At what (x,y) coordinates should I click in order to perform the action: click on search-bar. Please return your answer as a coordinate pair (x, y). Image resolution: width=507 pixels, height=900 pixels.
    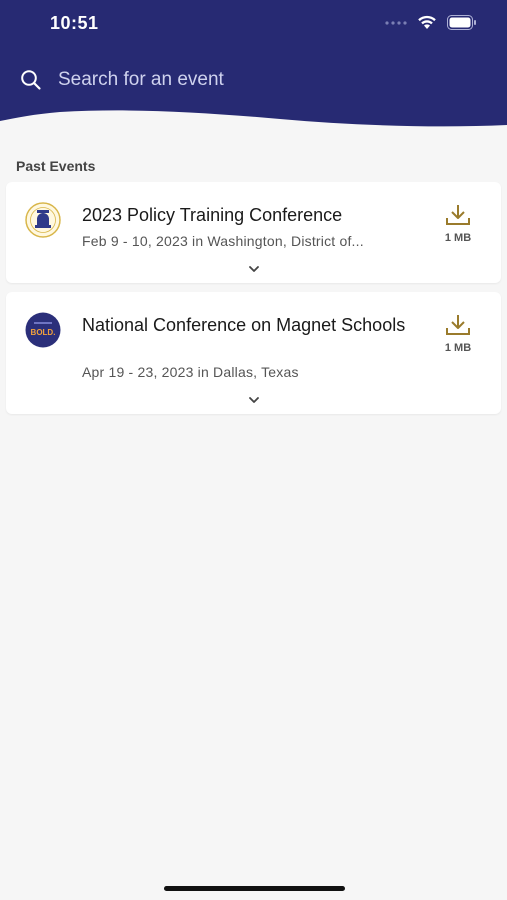
    Looking at the image, I should click on (250, 80).